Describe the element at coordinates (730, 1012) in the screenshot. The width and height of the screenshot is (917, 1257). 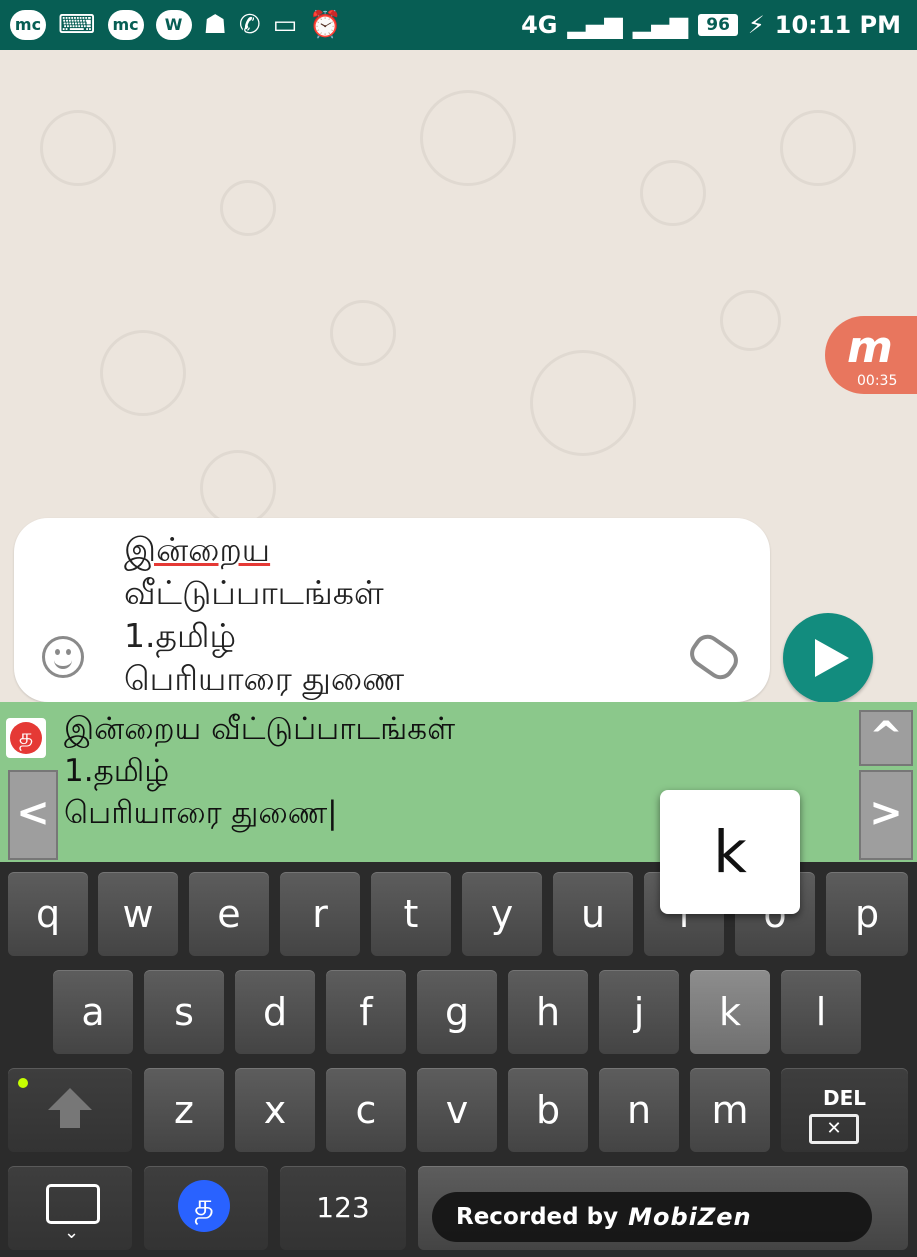
I see `key-k: k` at that location.